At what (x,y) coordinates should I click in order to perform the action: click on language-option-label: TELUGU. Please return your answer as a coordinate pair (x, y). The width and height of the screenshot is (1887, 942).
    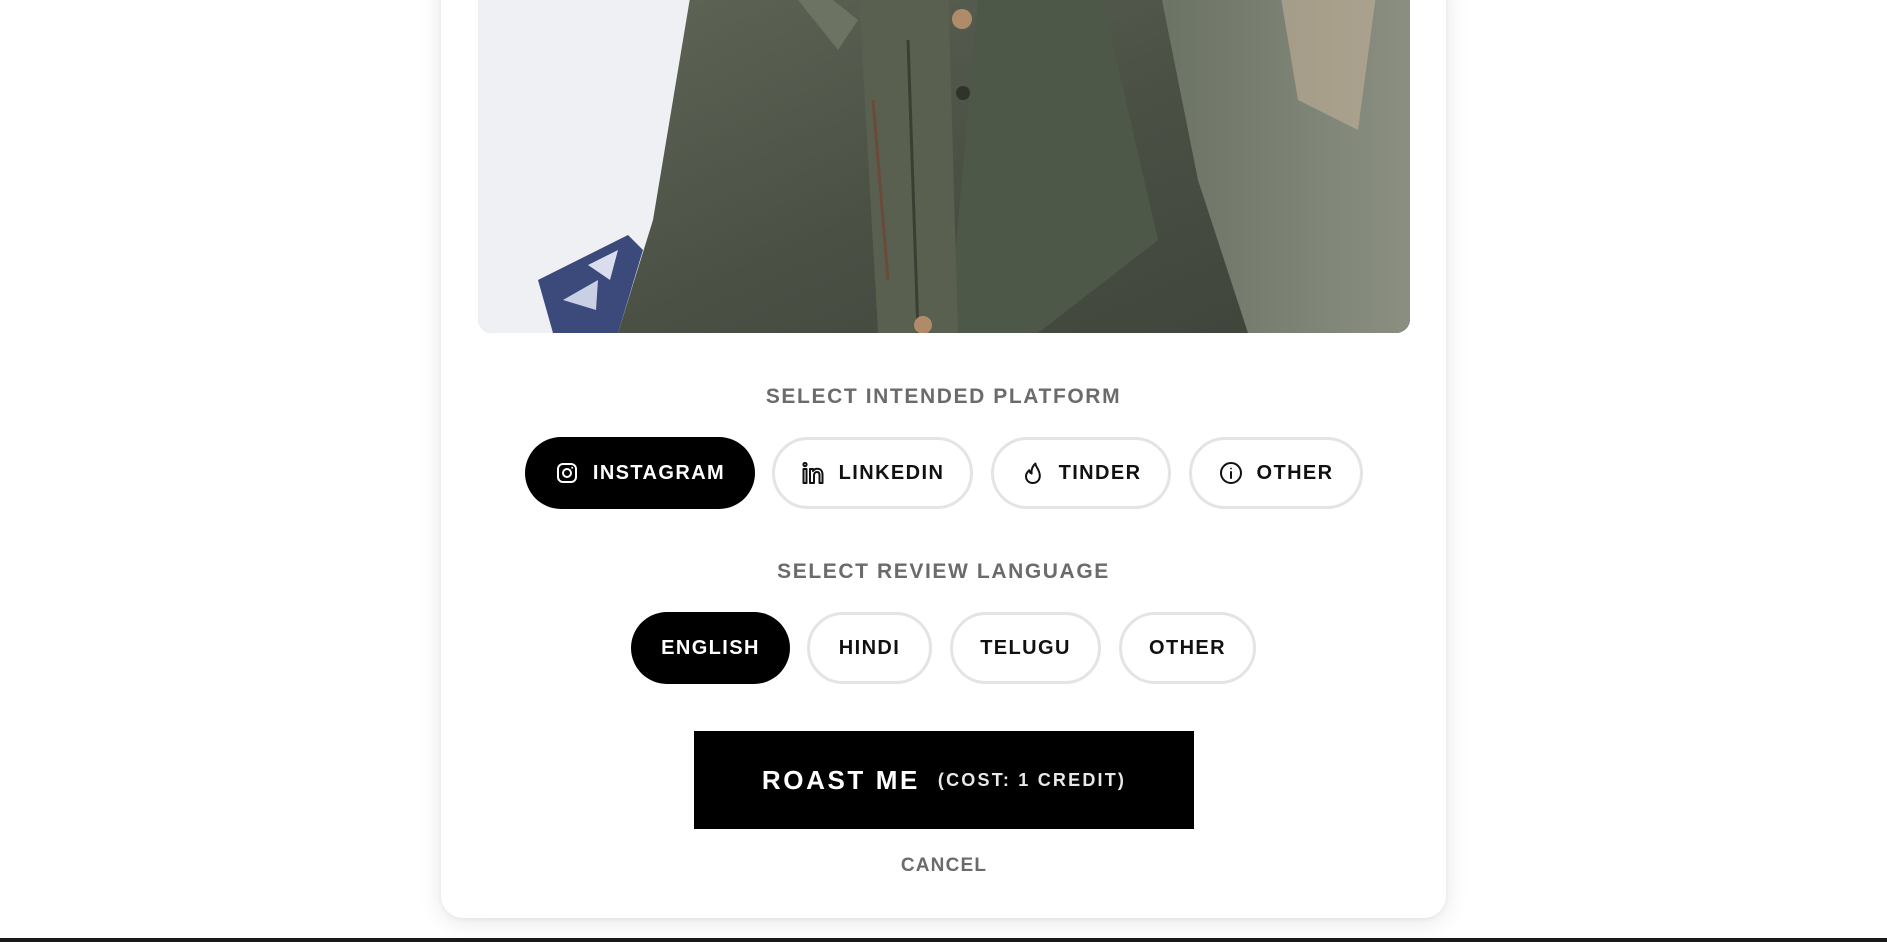
    Looking at the image, I should click on (1025, 647).